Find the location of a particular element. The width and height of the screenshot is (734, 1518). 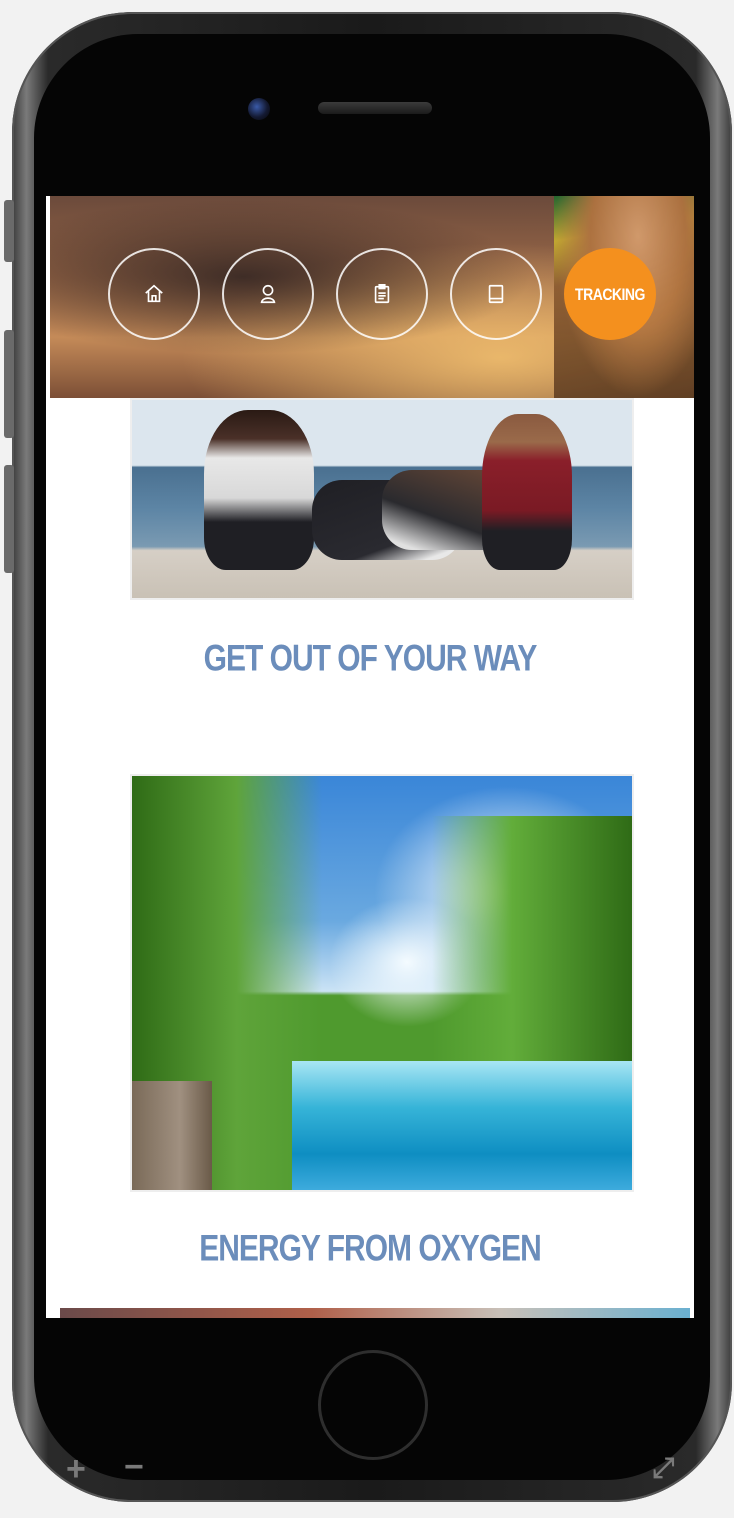

home-button is located at coordinates (373, 1405).